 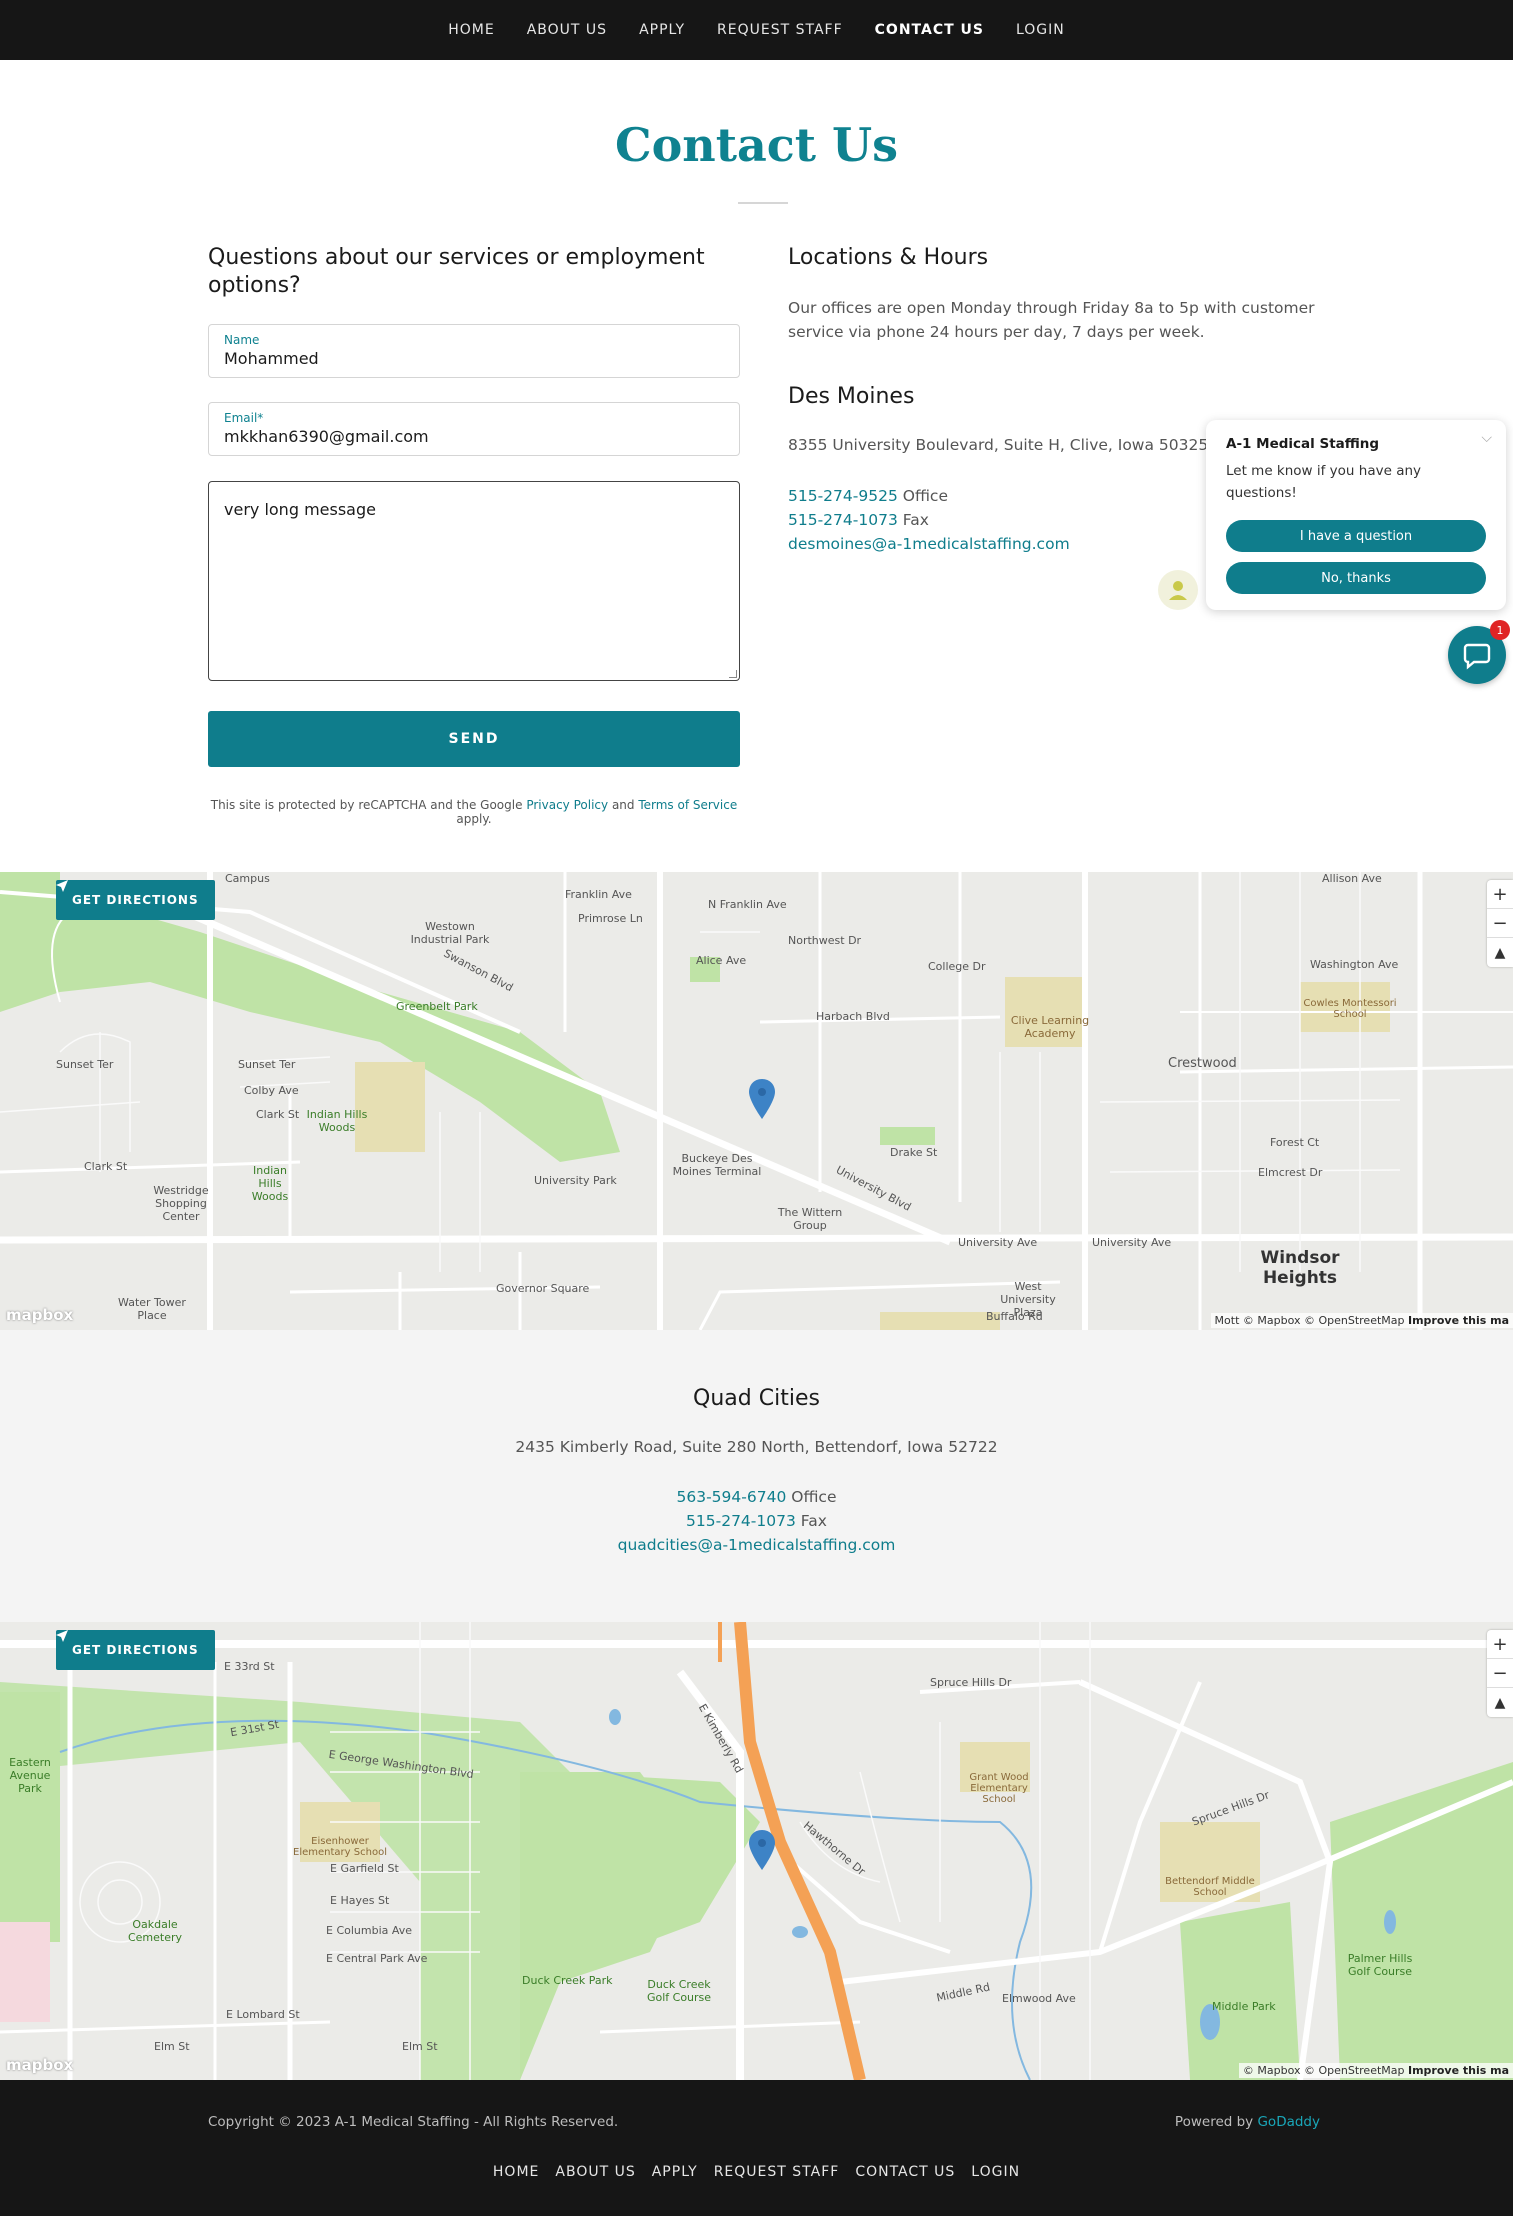 What do you see at coordinates (450, 933) in the screenshot?
I see `map-label: Westown Industrial Park` at bounding box center [450, 933].